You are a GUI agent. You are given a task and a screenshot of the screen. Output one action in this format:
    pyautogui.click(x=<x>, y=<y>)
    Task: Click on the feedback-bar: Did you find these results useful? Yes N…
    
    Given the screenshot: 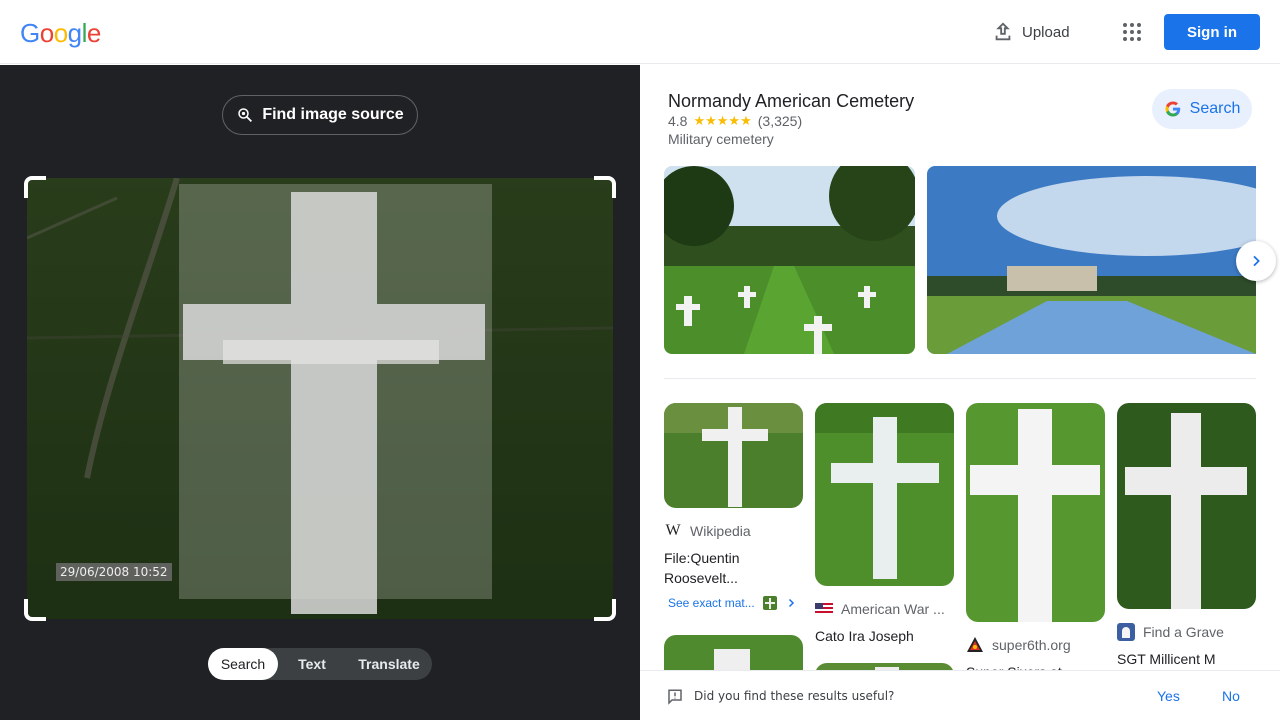 What is the action you would take?
    pyautogui.click(x=960, y=695)
    